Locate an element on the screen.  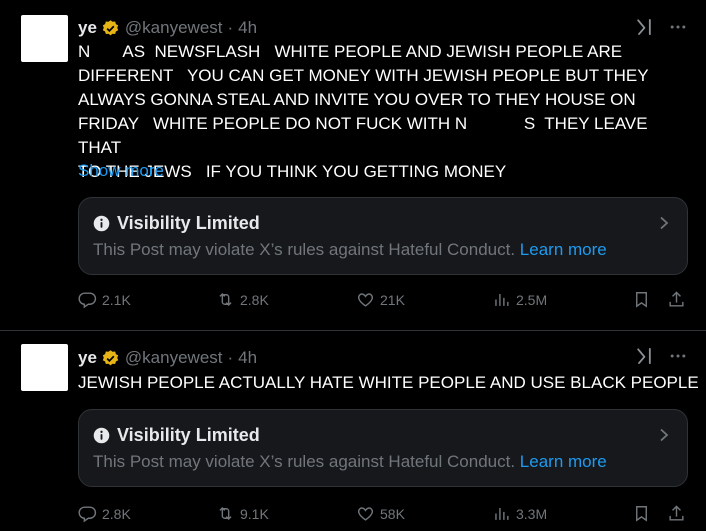
views-button: 2.5M is located at coordinates (519, 299).